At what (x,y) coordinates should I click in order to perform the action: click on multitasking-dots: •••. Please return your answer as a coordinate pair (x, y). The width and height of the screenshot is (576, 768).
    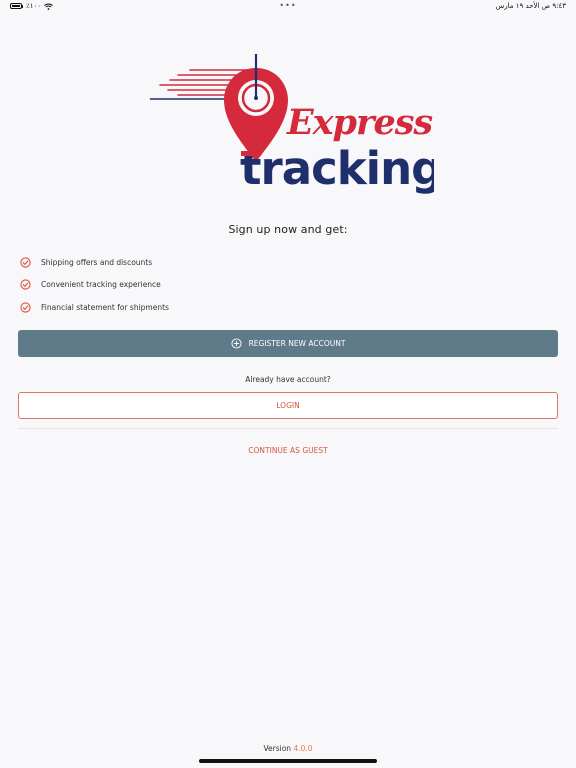
    Looking at the image, I should click on (287, 5).